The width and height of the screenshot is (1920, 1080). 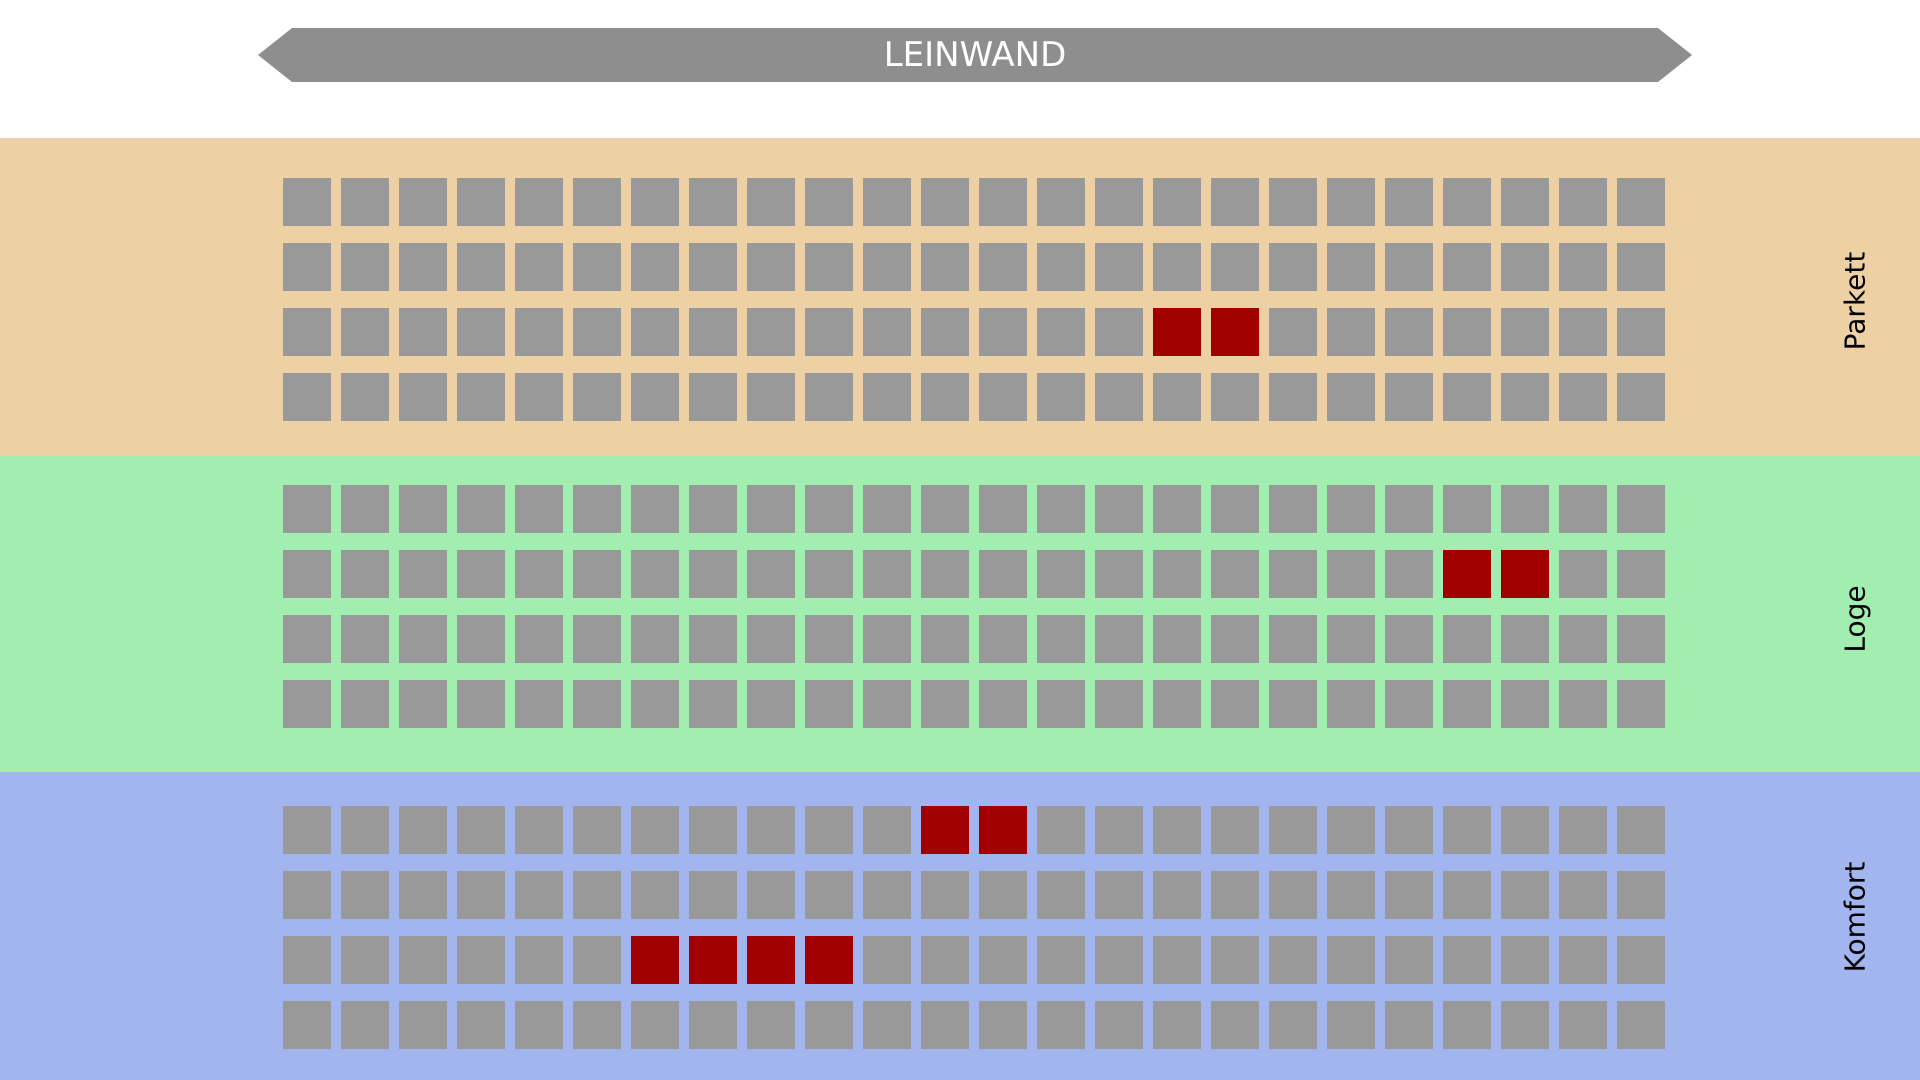 I want to click on seat-komfort-r2-s12-free, so click(x=945, y=895).